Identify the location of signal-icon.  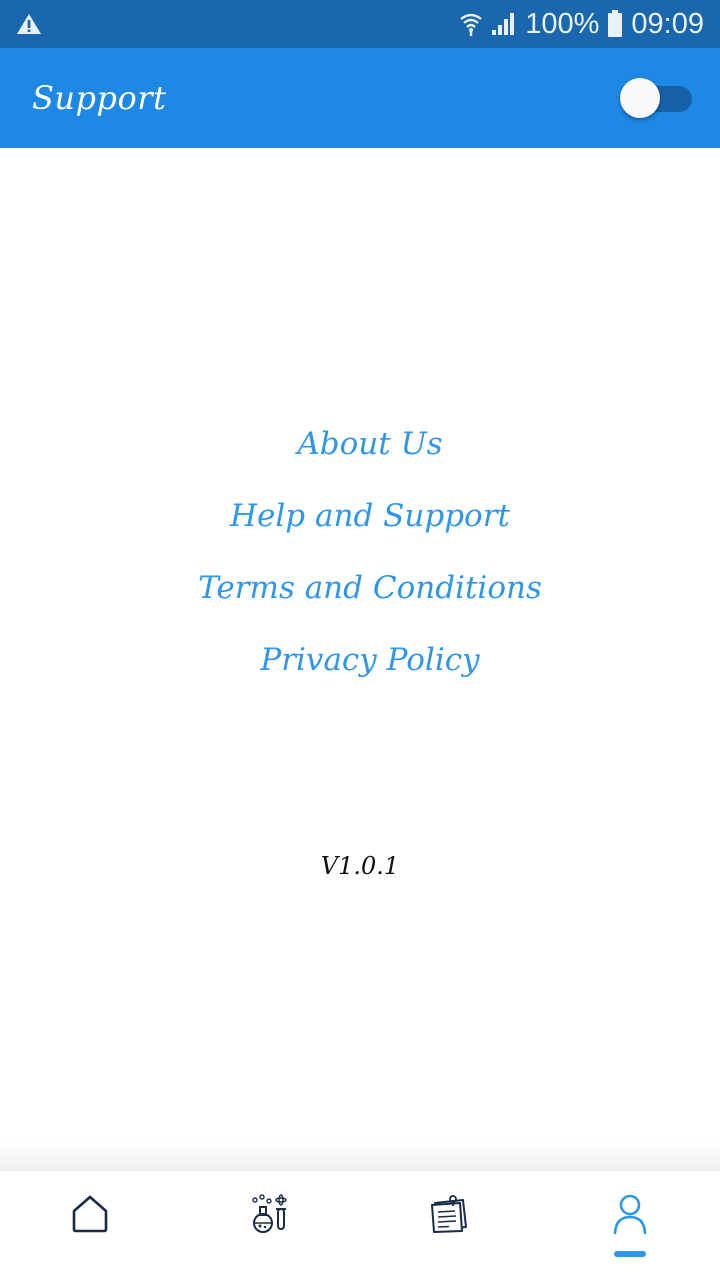
(504, 24).